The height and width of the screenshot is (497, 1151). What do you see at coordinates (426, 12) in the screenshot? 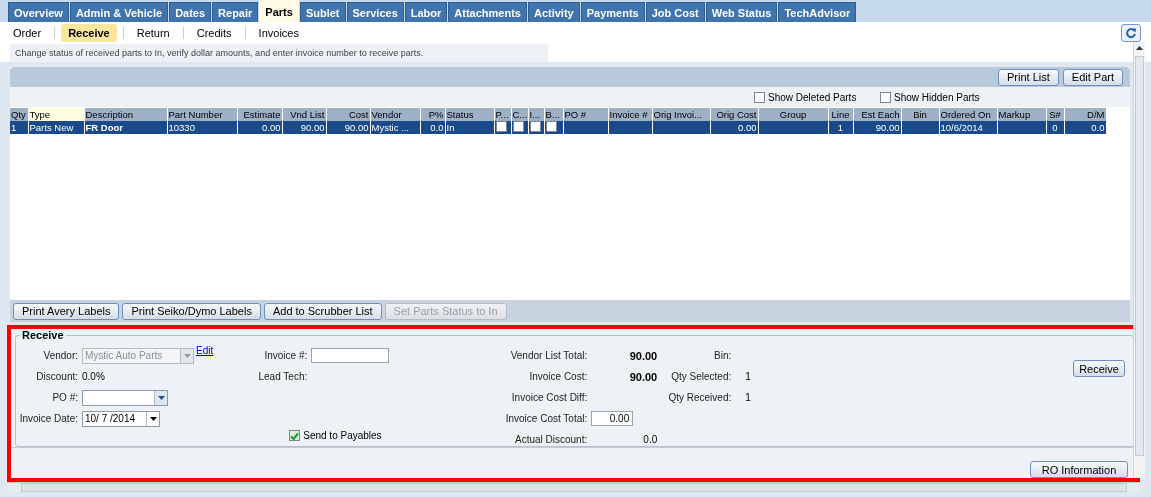
I see `tab: Labor` at bounding box center [426, 12].